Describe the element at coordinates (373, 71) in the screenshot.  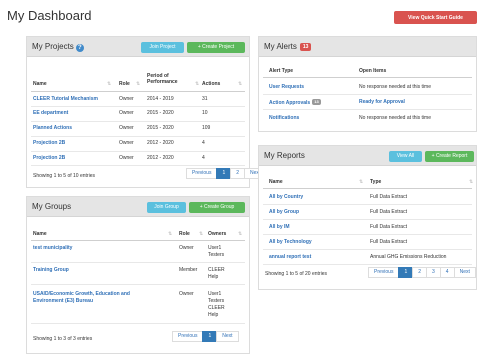
I see `col-header-open-items: Open Items` at that location.